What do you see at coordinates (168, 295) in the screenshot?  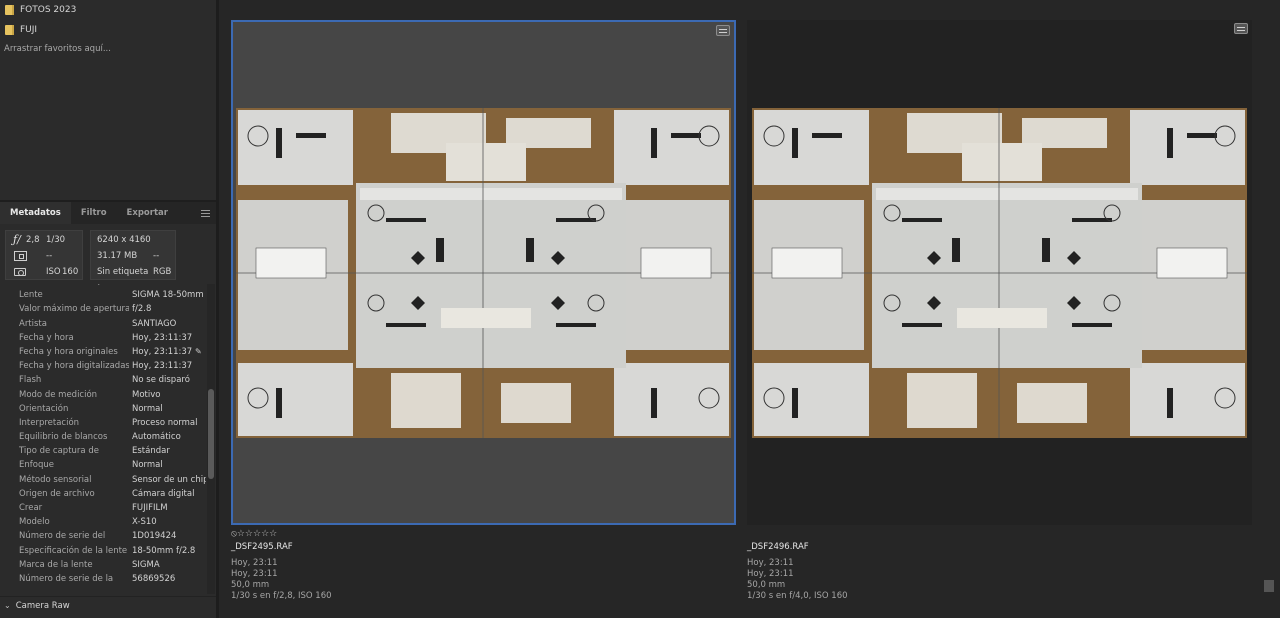 I see `metadata-value: SIGMA 18-50mm` at bounding box center [168, 295].